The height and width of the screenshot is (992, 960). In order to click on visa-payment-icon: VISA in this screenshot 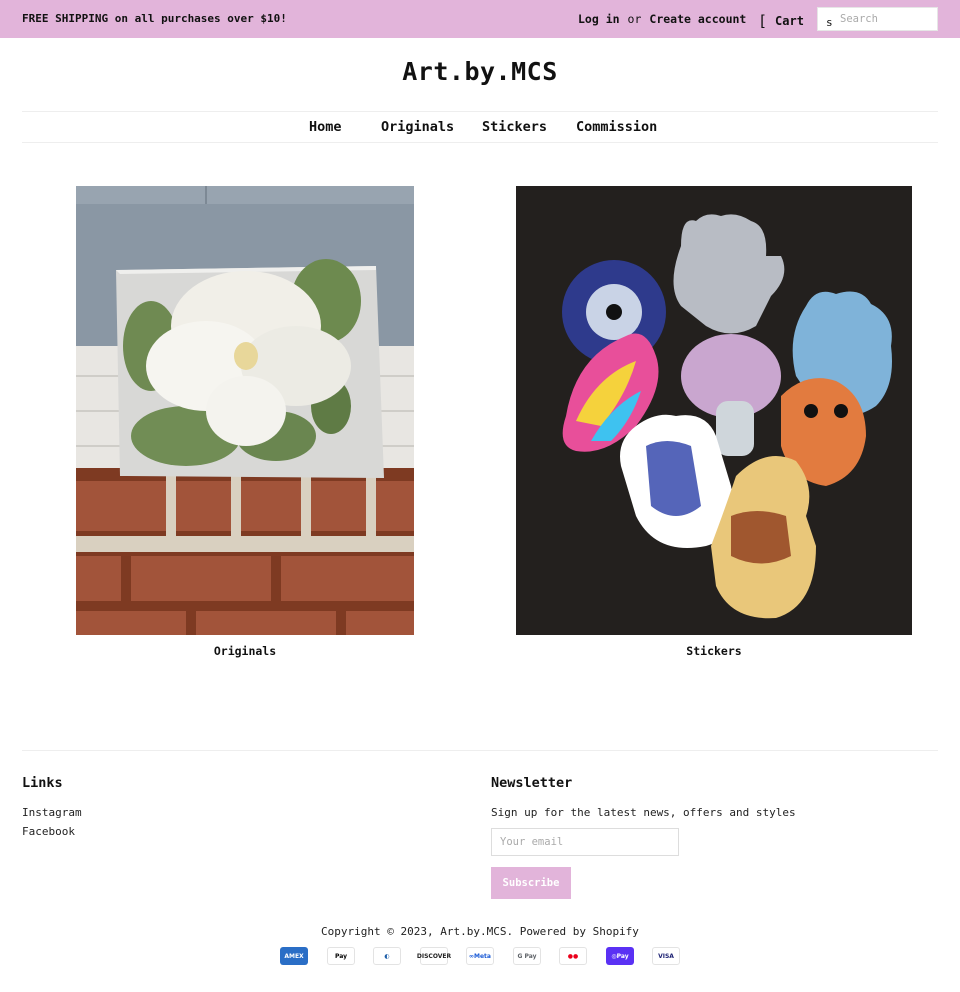, I will do `click(666, 956)`.